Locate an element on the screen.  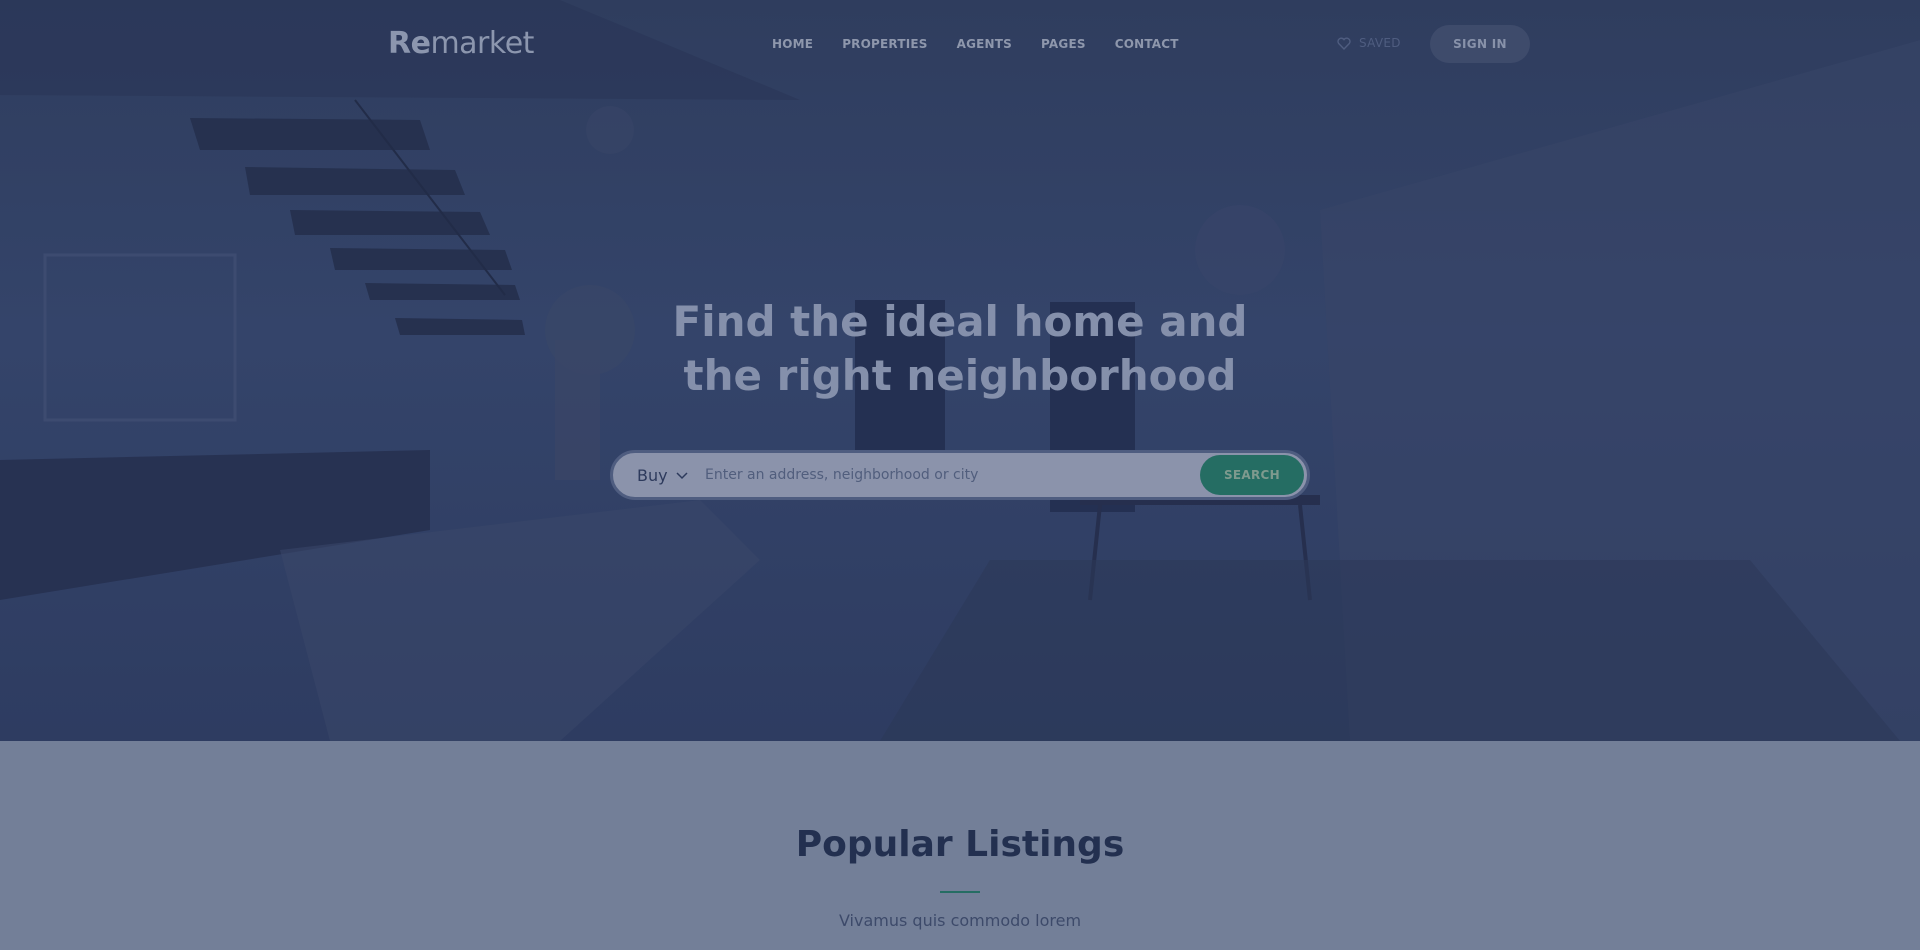
nav-item-properties: PROPERTIES is located at coordinates (884, 44).